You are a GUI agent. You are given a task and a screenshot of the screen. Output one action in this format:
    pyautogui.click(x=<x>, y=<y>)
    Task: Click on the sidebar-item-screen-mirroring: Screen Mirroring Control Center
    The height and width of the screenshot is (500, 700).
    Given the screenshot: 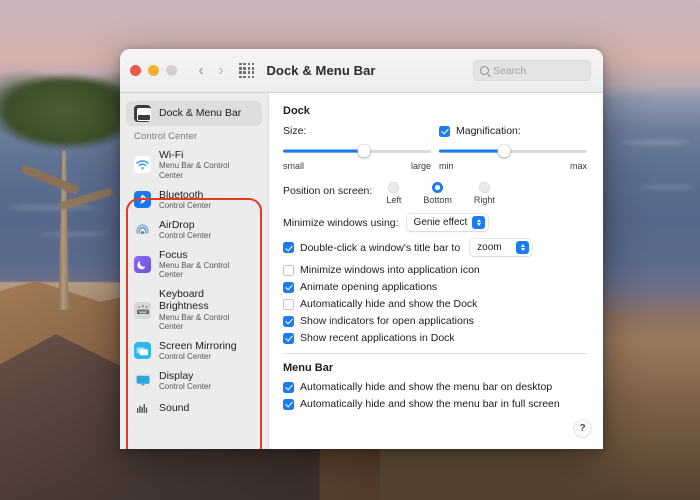 What is the action you would take?
    pyautogui.click(x=194, y=351)
    